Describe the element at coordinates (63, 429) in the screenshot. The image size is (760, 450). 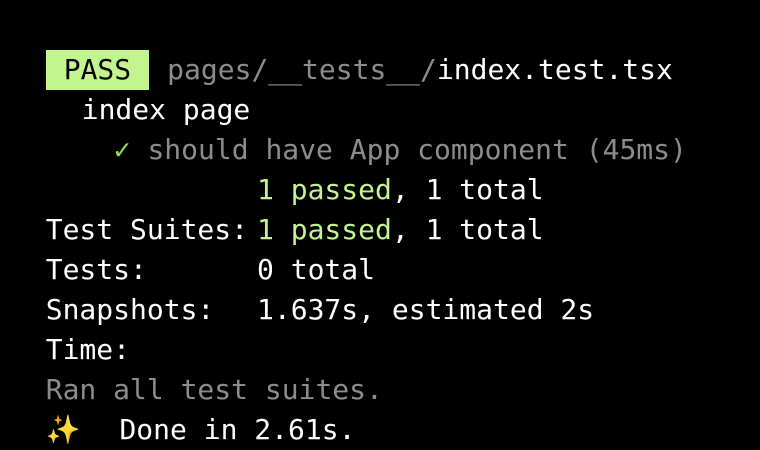
I see `sparkles-icon: ✨` at that location.